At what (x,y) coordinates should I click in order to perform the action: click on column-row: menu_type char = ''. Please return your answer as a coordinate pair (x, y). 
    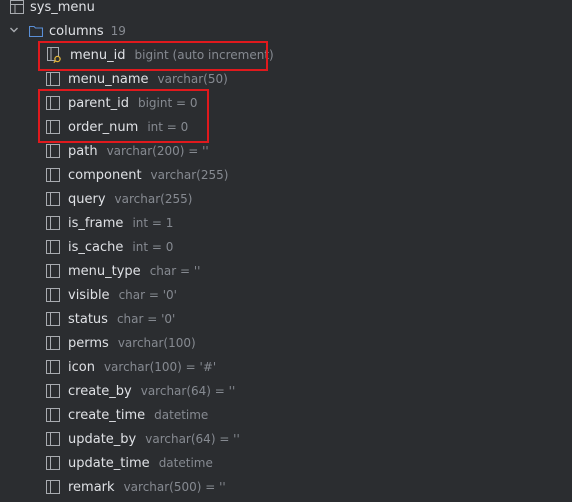
    Looking at the image, I should click on (123, 271).